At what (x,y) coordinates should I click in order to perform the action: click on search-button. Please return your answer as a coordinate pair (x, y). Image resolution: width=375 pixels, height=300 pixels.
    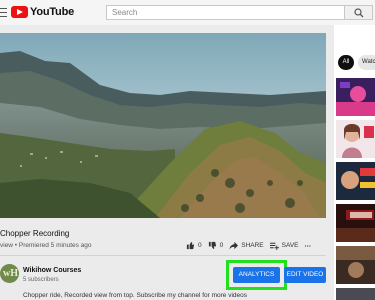
    Looking at the image, I should click on (359, 12).